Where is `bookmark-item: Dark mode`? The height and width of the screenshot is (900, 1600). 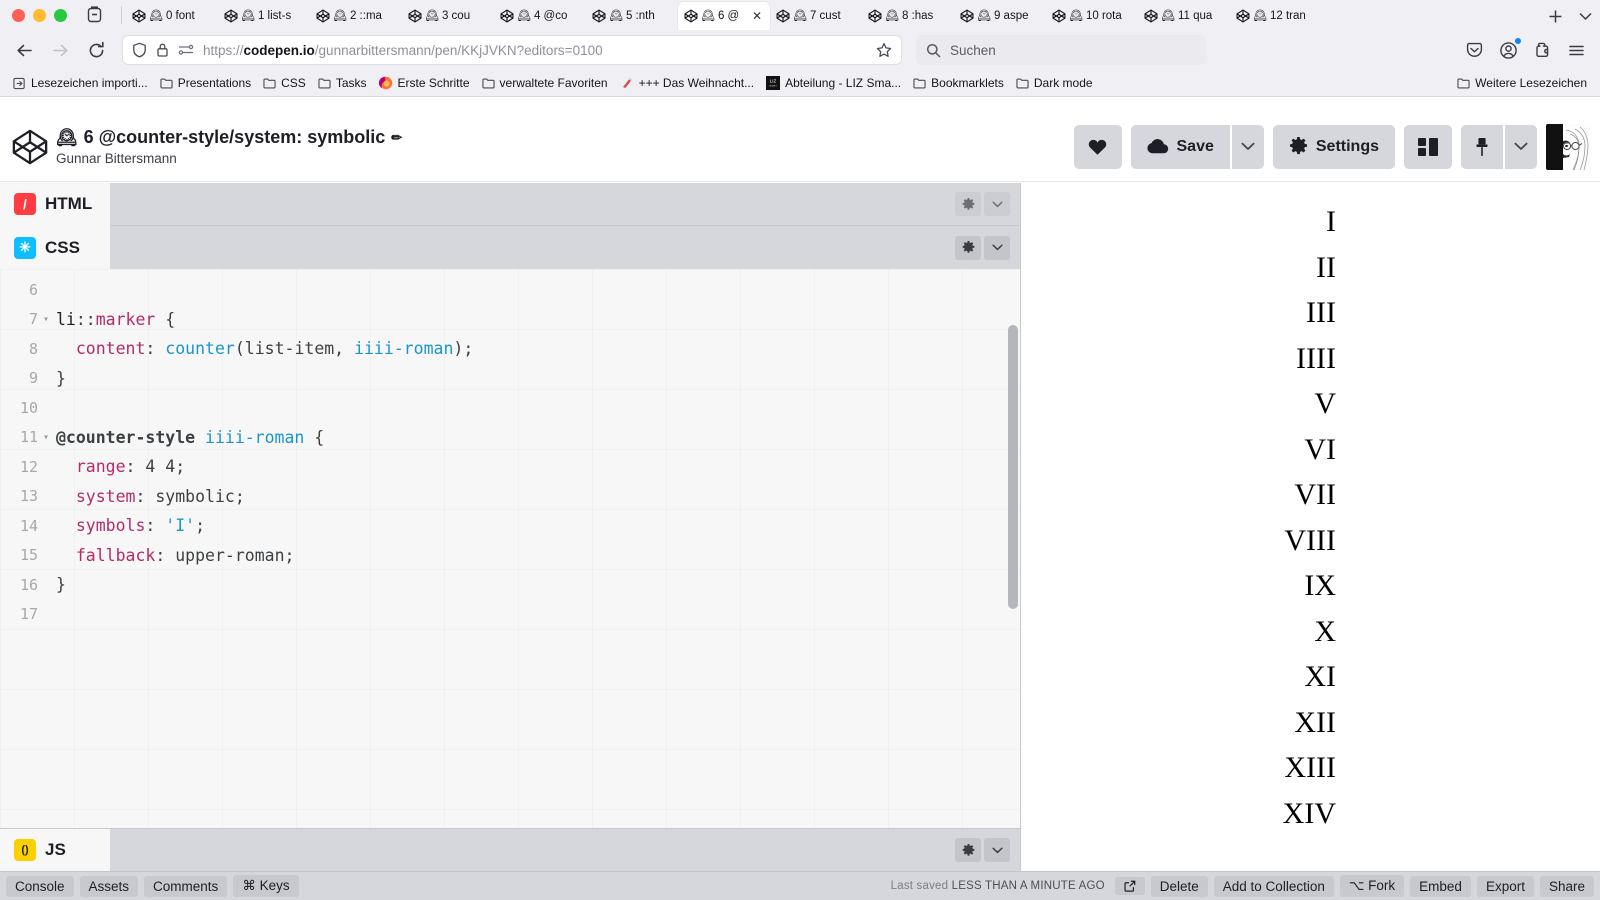
bookmark-item: Dark mode is located at coordinates (1054, 83).